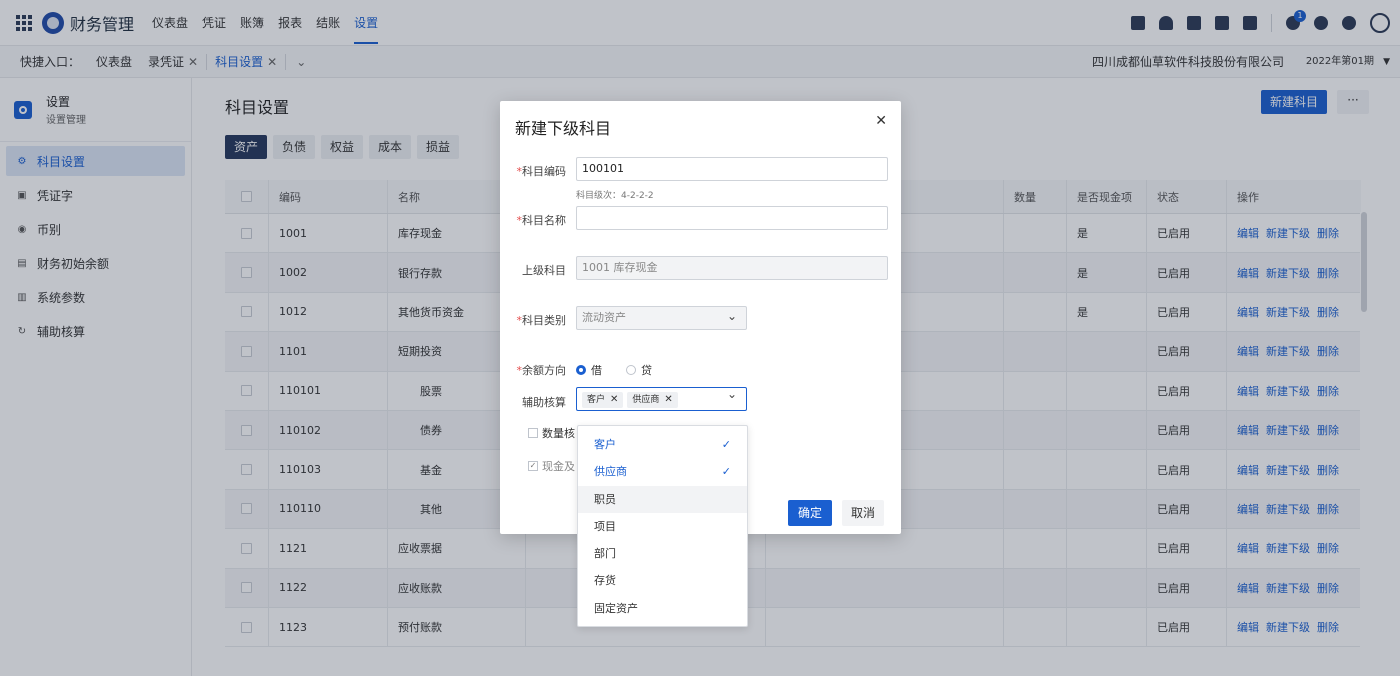 This screenshot has height=676, width=1400. I want to click on tag-customer: 客户 ✕, so click(603, 400).